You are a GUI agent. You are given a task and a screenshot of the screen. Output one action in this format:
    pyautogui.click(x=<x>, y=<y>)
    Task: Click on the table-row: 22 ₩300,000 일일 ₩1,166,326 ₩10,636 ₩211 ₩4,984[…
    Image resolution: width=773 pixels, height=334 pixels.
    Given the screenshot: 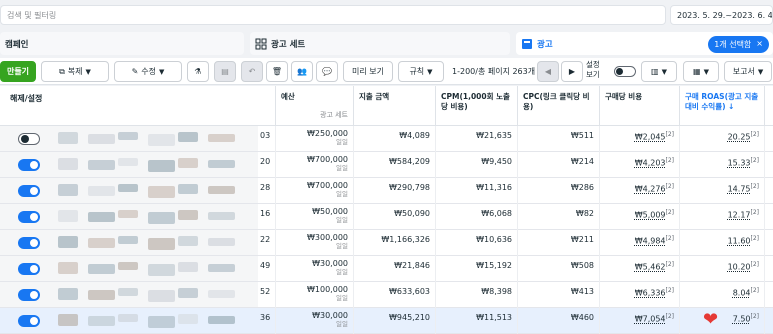 What is the action you would take?
    pyautogui.click(x=515, y=243)
    